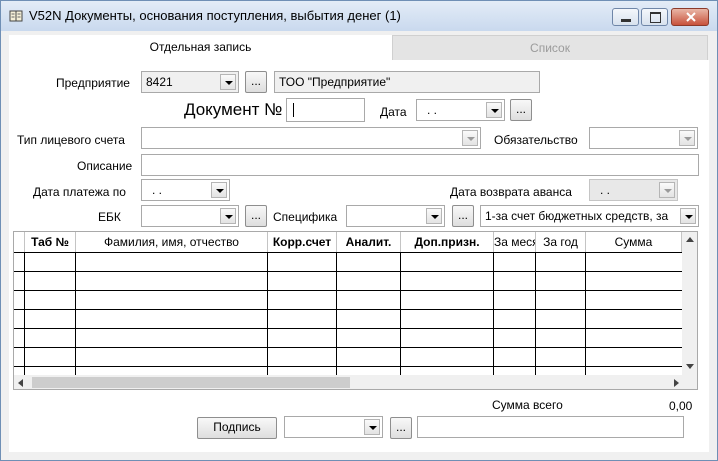 The height and width of the screenshot is (461, 718). Describe the element at coordinates (447, 242) in the screenshot. I see `column-header-extra-attribute: Доп.призн.` at that location.